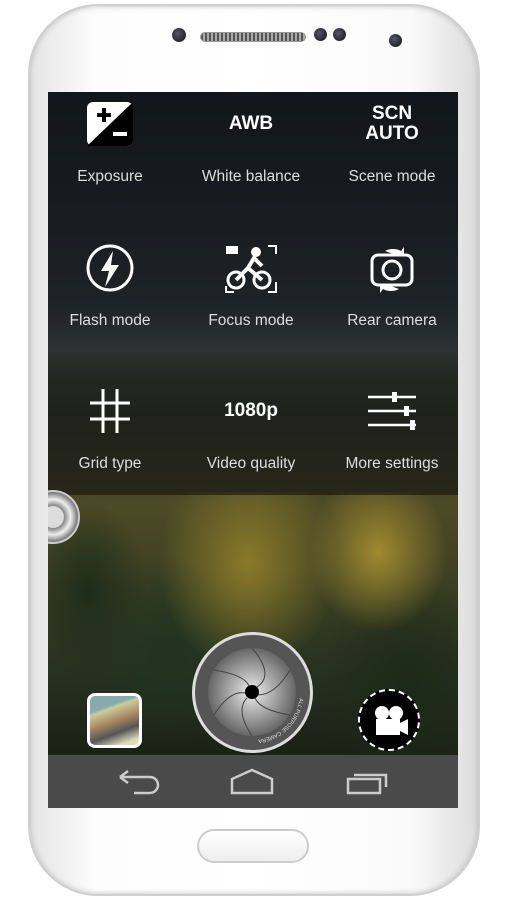 Image resolution: width=506 pixels, height=900 pixels. I want to click on focus-action-icon, so click(251, 268).